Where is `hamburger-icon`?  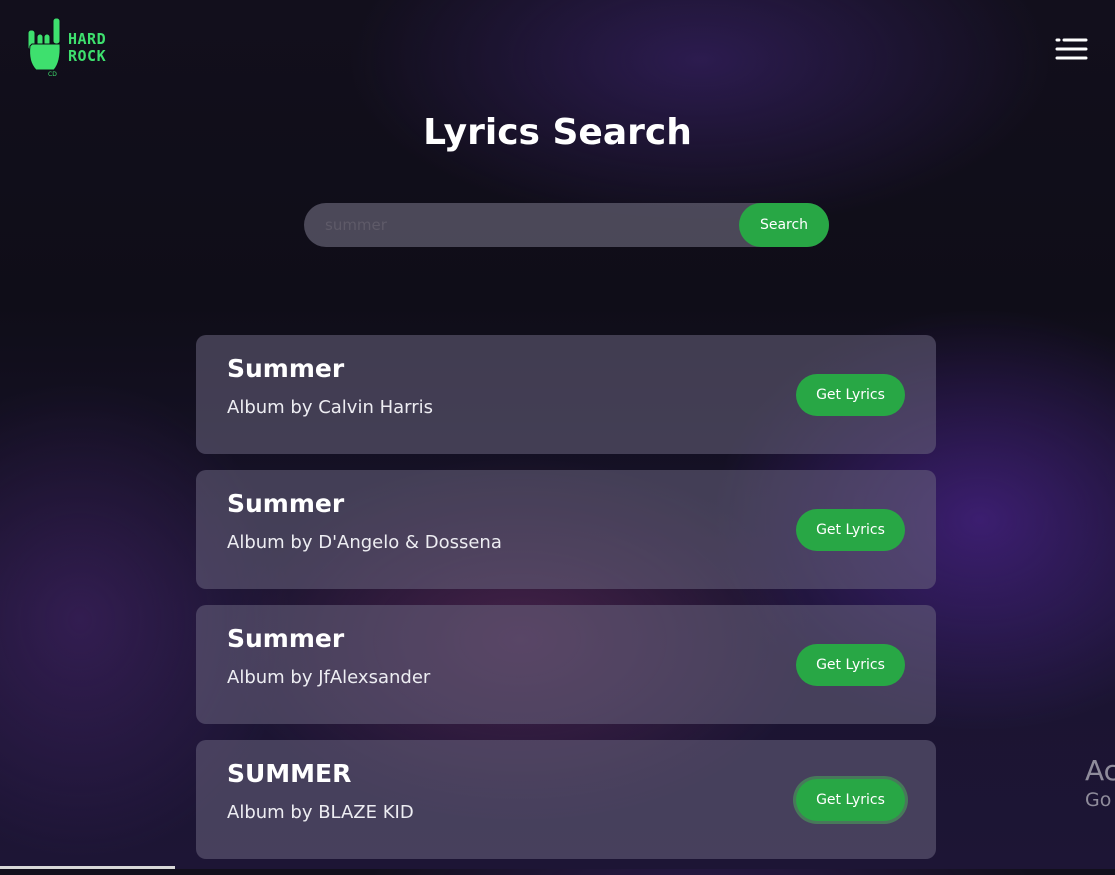
hamburger-icon is located at coordinates (1071, 49).